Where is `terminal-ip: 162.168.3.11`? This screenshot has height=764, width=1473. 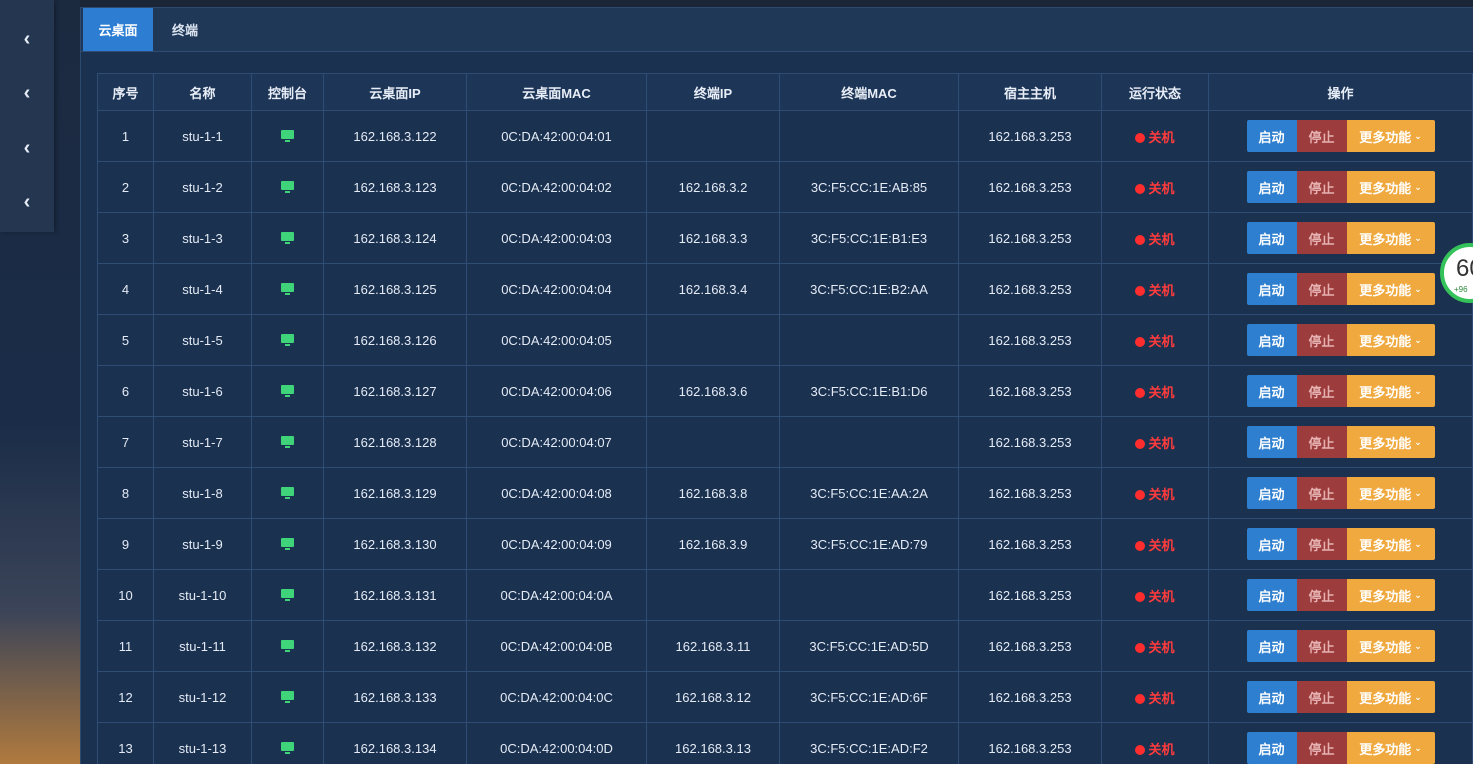 terminal-ip: 162.168.3.11 is located at coordinates (713, 646).